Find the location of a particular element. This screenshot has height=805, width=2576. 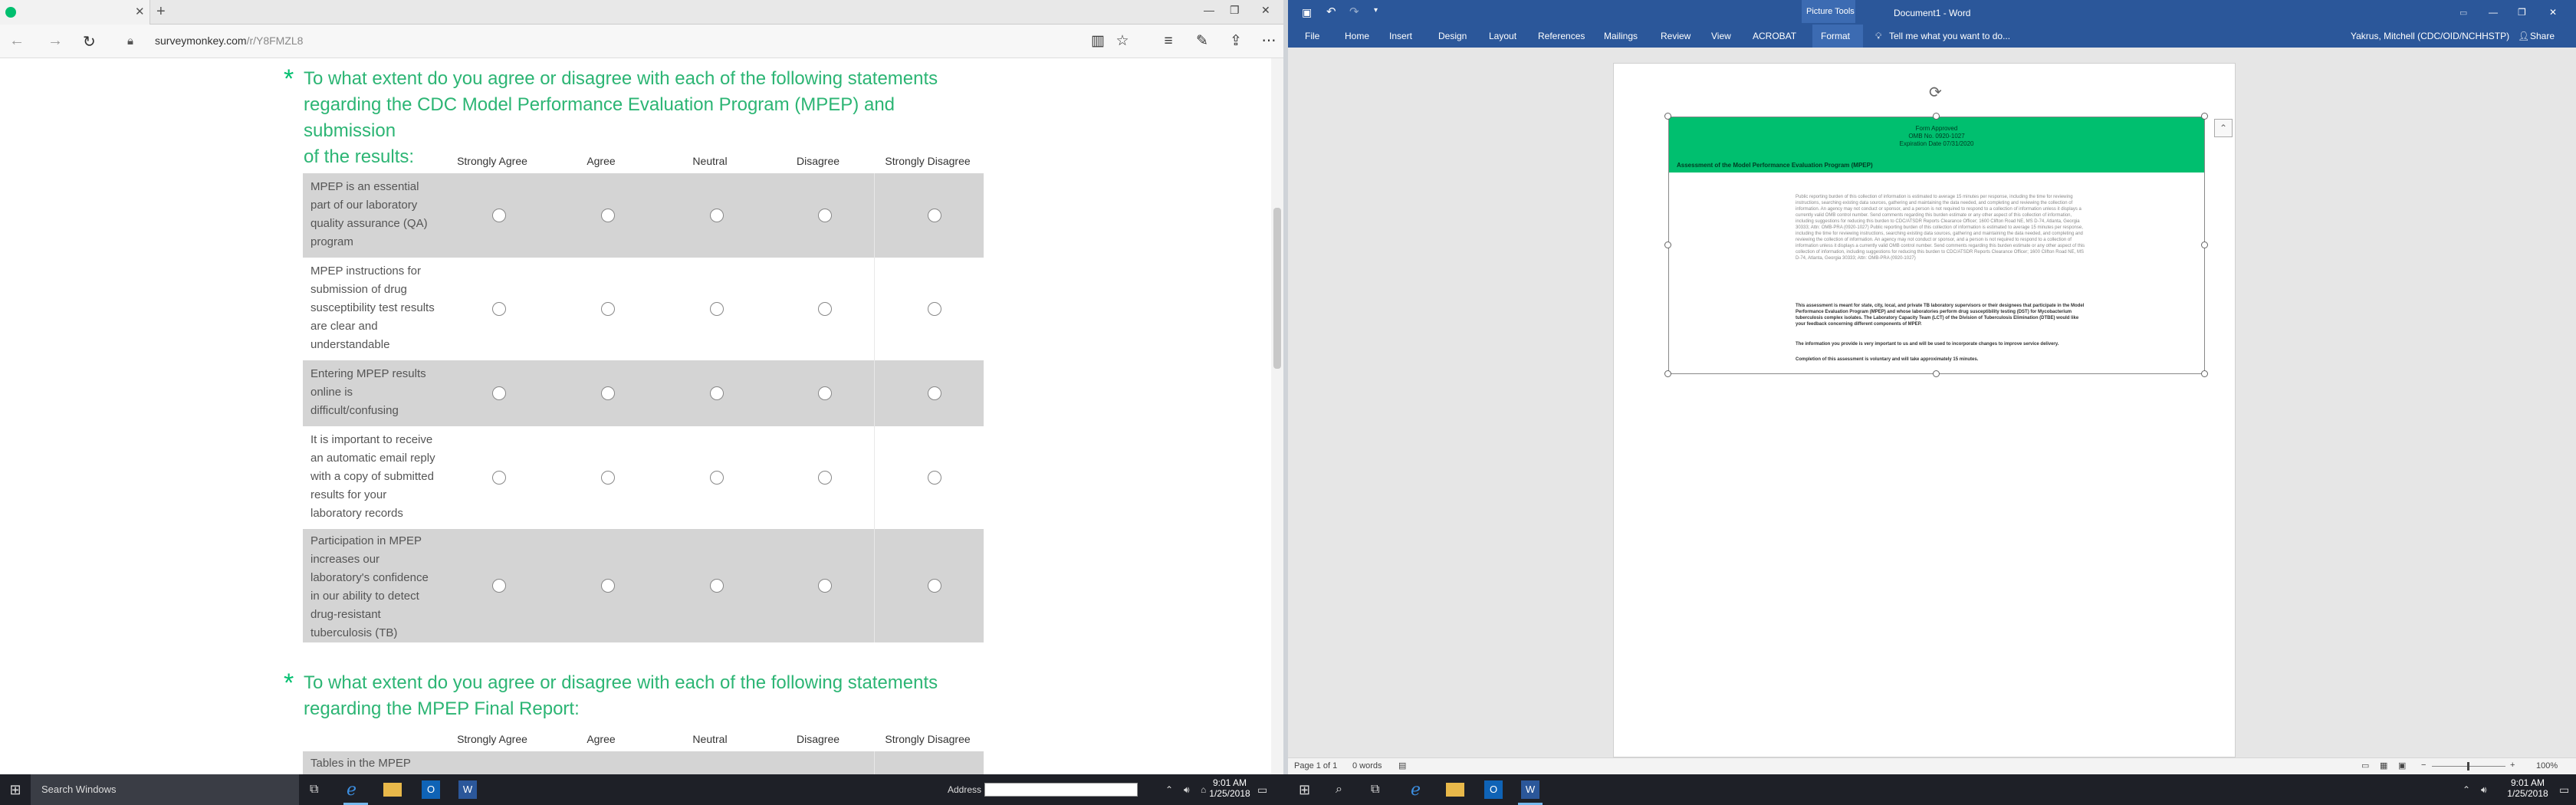

customize-qat-icon: ▾ is located at coordinates (1376, 10).